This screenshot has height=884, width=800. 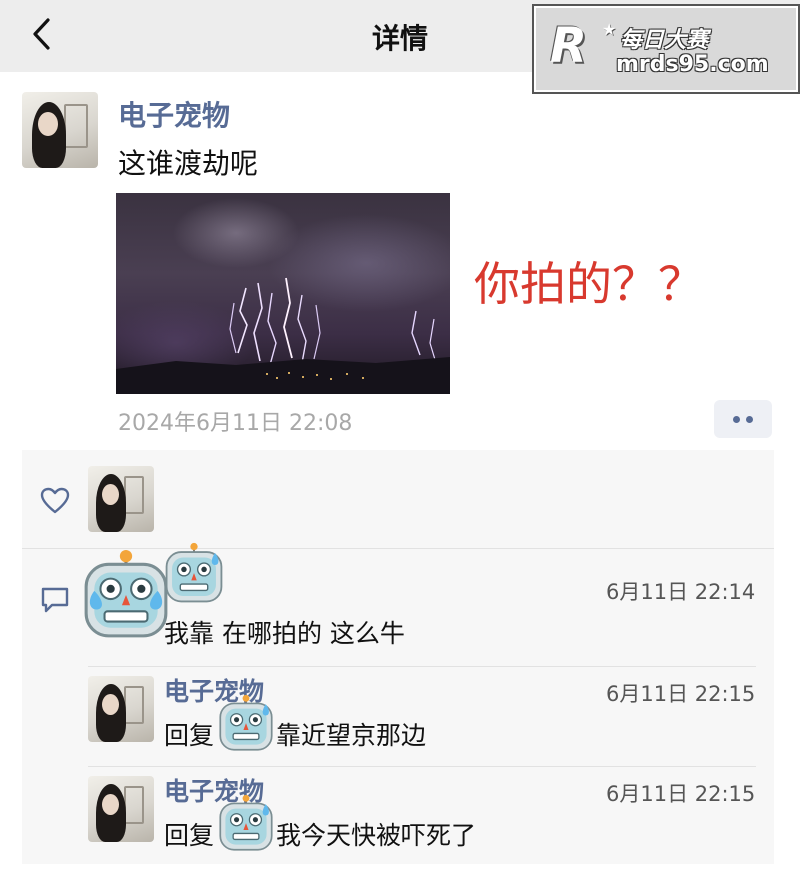 What do you see at coordinates (121, 499) in the screenshot?
I see `liker-avatar` at bounding box center [121, 499].